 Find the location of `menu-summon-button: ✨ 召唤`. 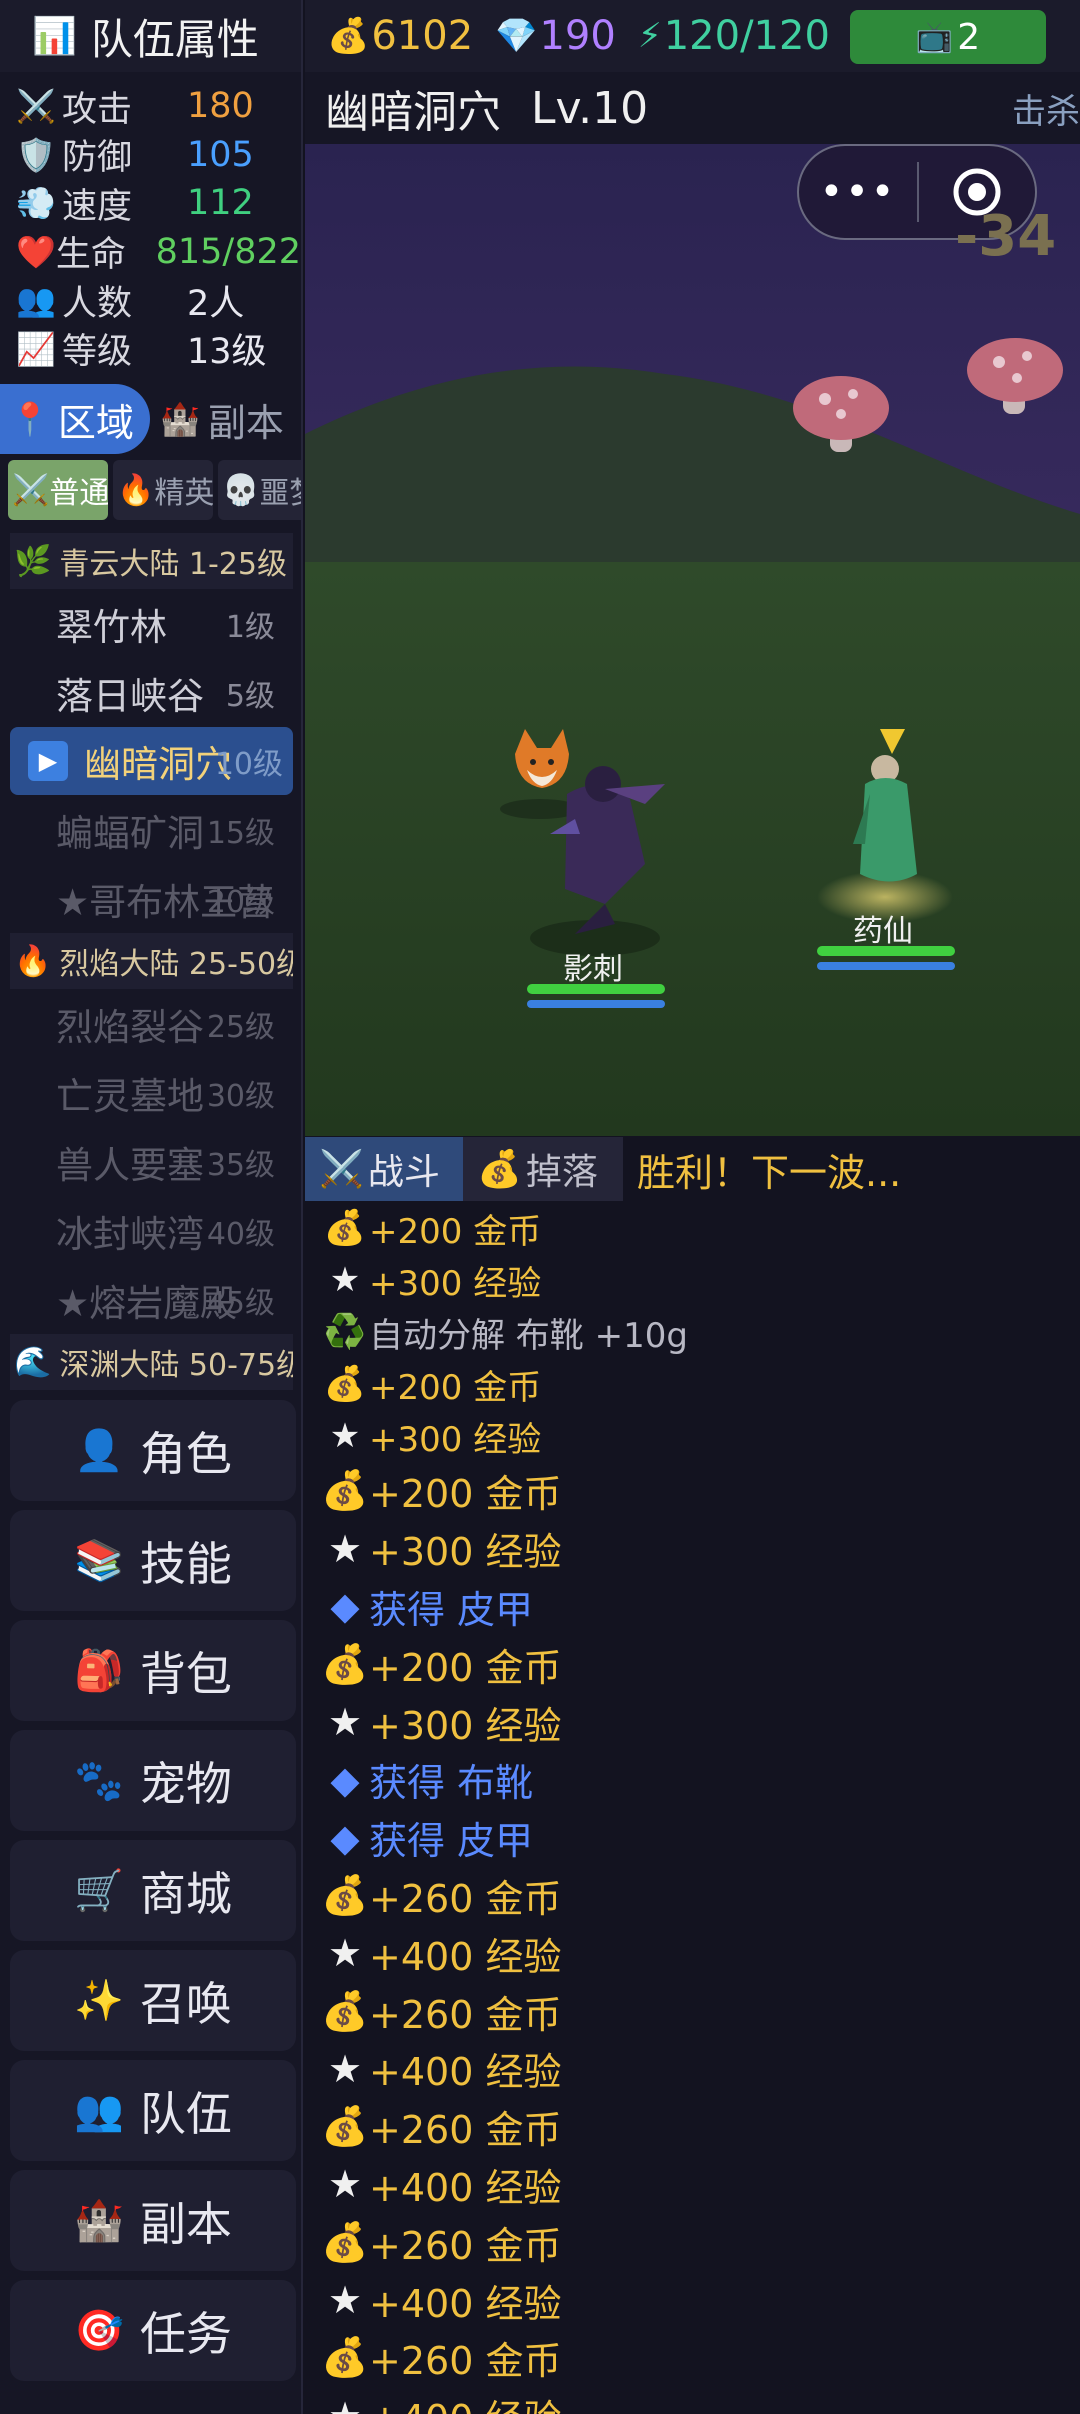

menu-summon-button: ✨ 召唤 is located at coordinates (153, 2000).